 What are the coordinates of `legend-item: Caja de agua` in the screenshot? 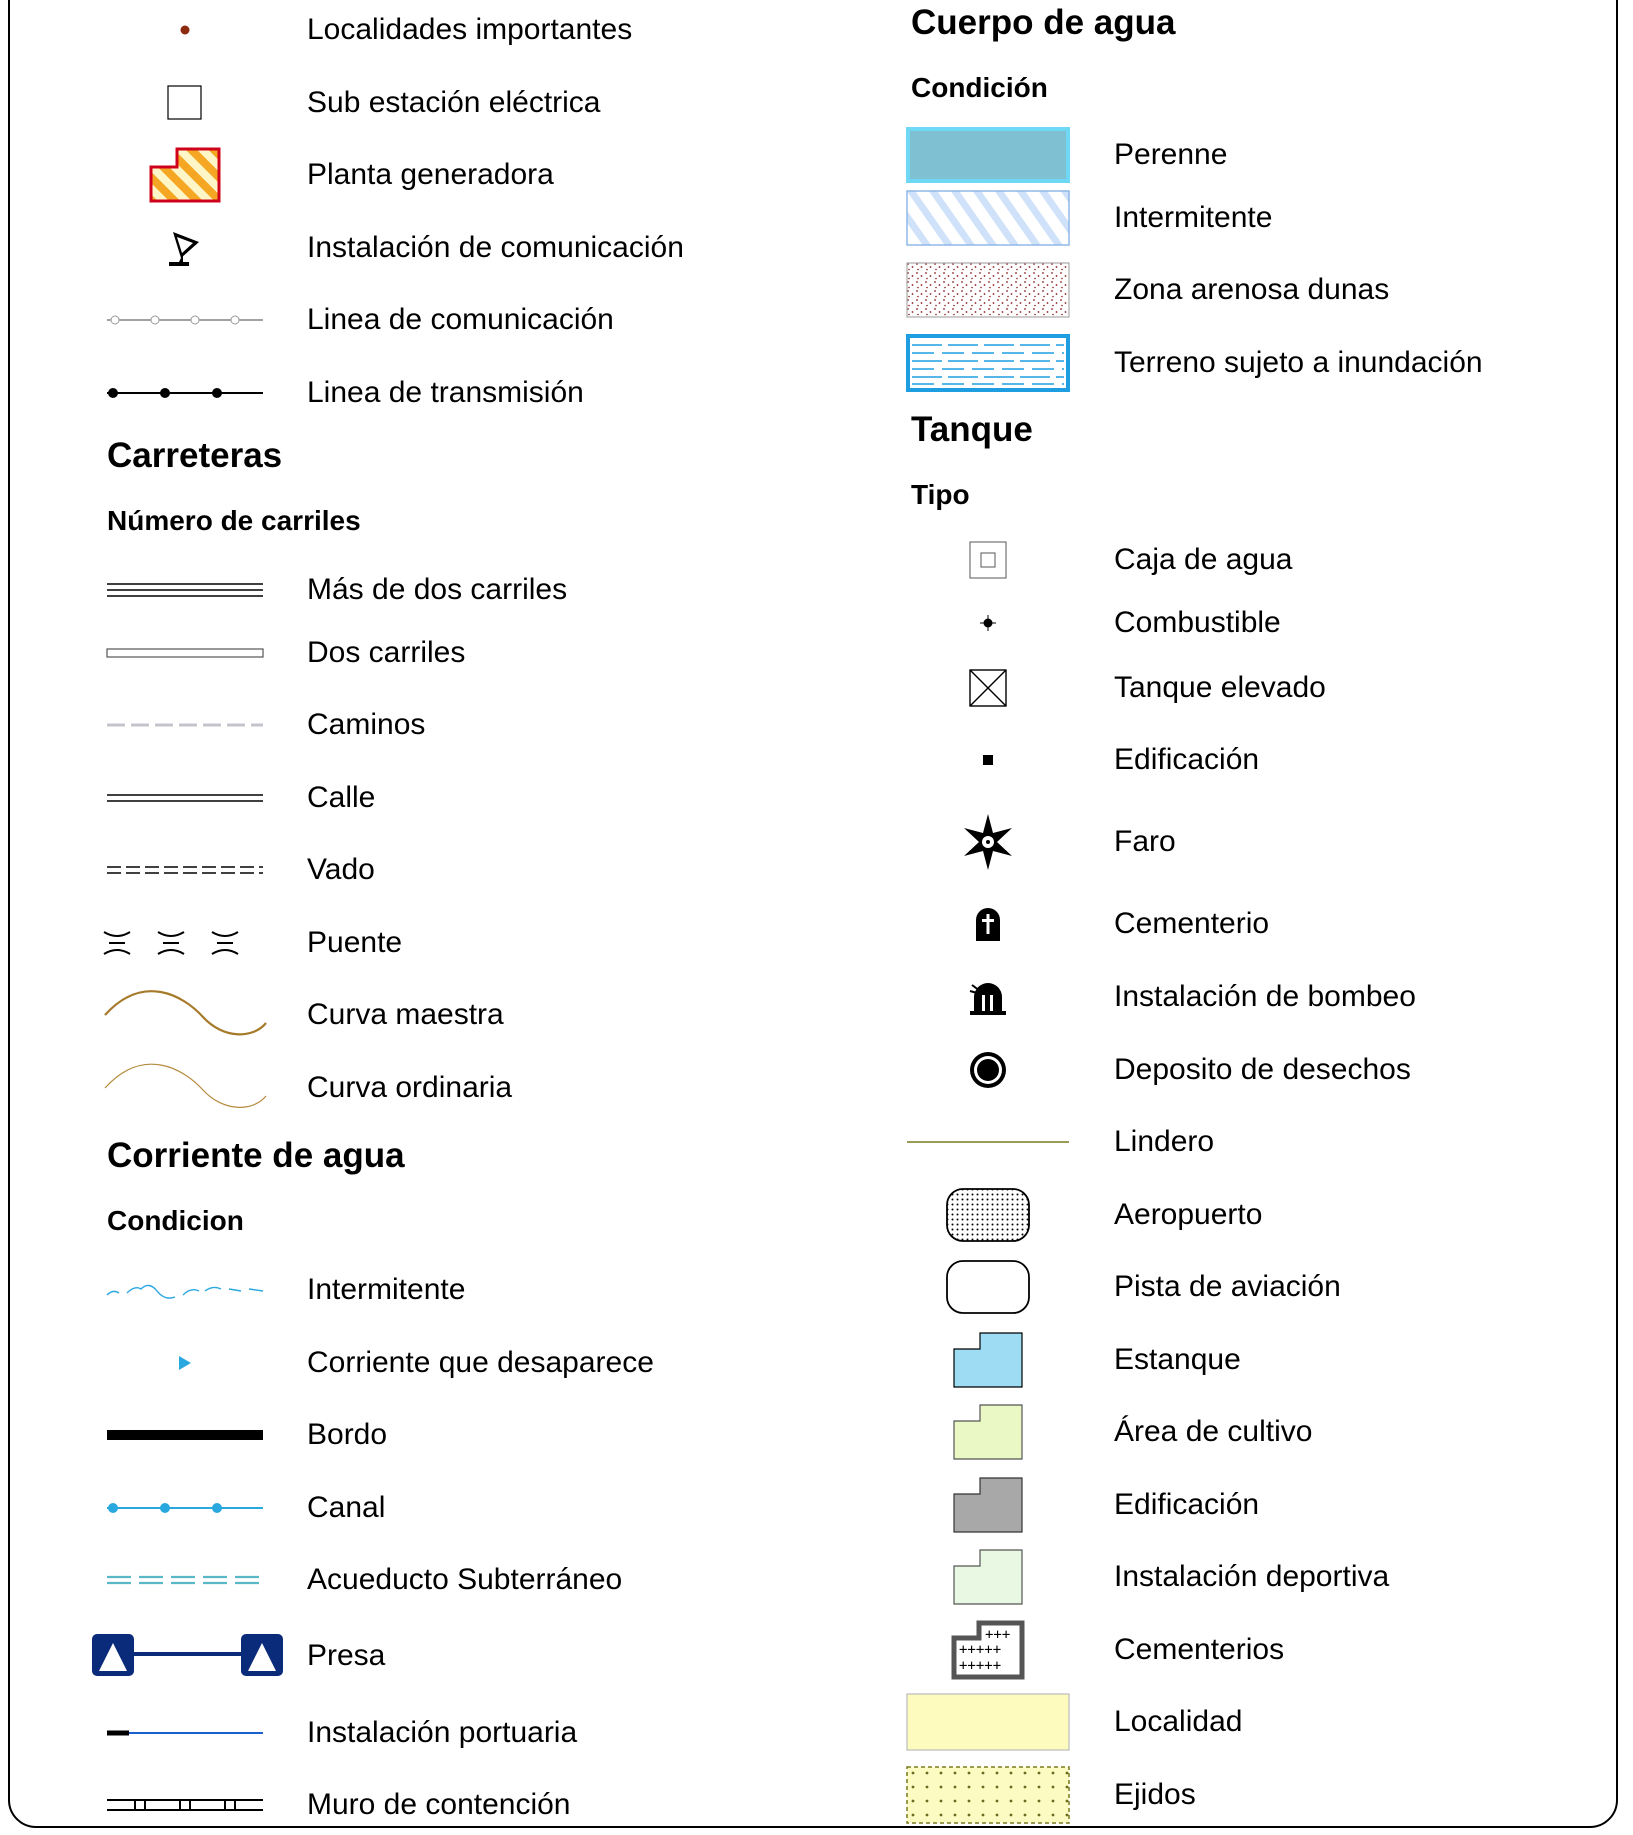 It's located at (1265, 560).